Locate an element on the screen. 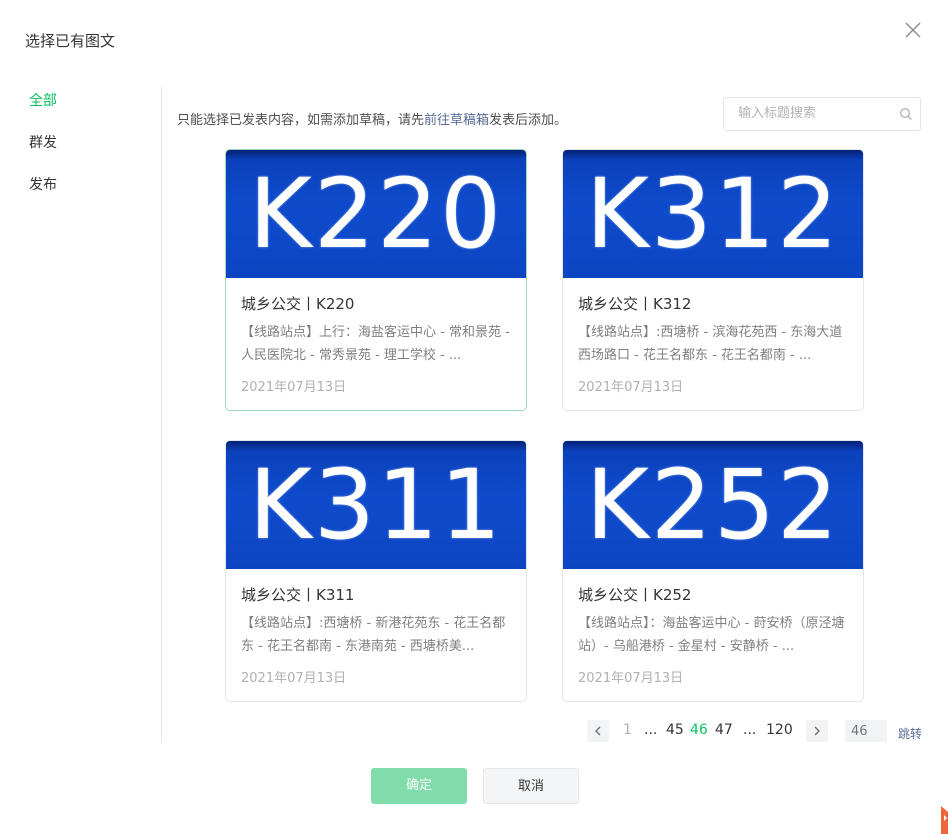 This screenshot has height=834, width=948. article-title: 城乡公交丨K252 is located at coordinates (635, 595).